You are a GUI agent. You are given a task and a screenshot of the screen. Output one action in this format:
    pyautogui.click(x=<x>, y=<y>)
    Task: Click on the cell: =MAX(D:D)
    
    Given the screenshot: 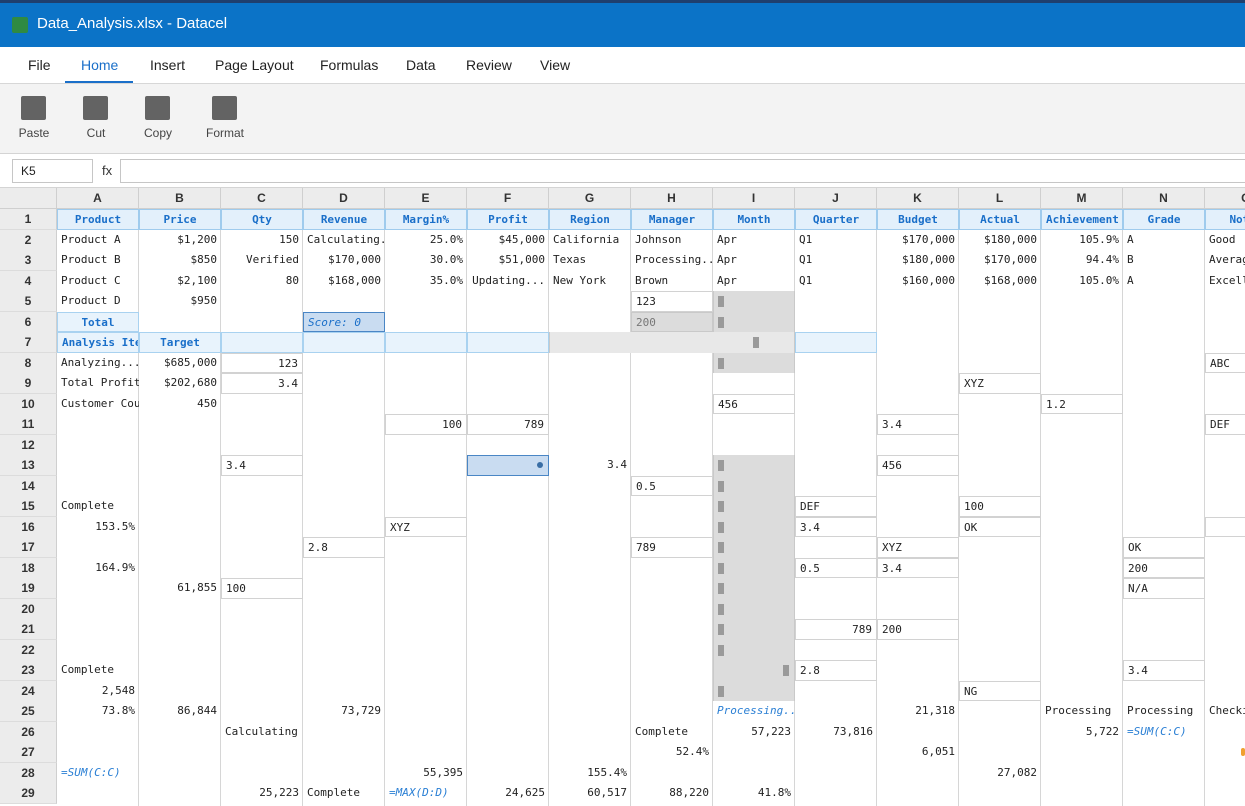 What is the action you would take?
    pyautogui.click(x=426, y=793)
    